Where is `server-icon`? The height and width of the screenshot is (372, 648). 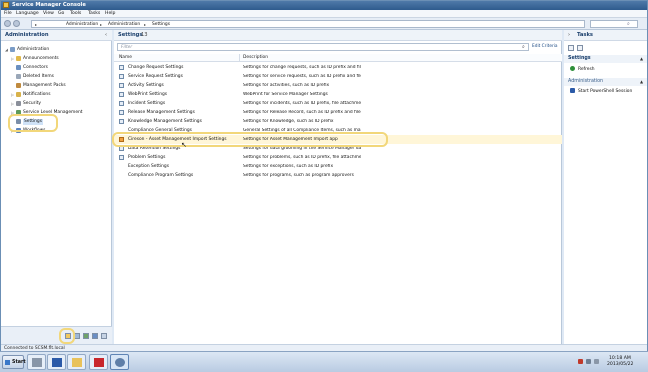
server-icon is located at coordinates (37, 362).